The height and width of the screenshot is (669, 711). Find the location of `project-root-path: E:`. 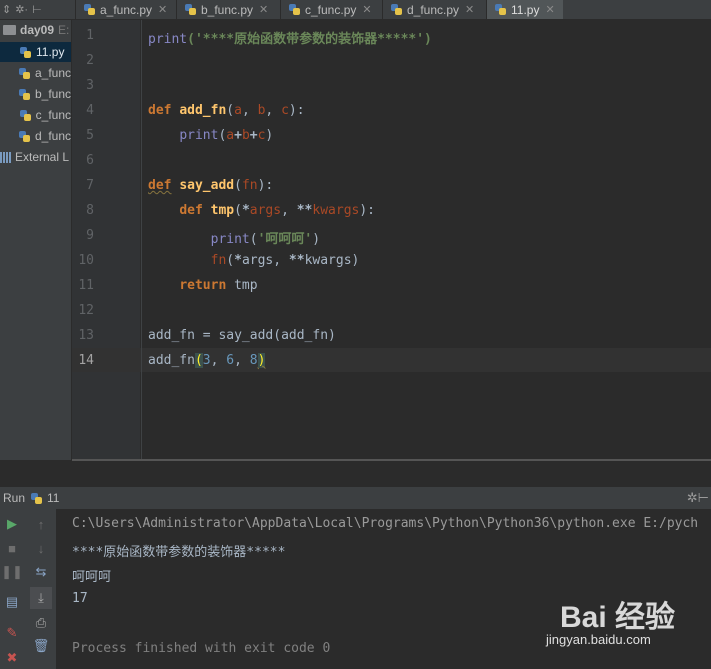

project-root-path: E: is located at coordinates (64, 30).